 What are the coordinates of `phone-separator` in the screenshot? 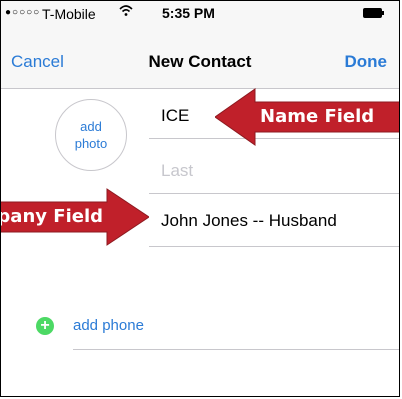 It's located at (236, 349).